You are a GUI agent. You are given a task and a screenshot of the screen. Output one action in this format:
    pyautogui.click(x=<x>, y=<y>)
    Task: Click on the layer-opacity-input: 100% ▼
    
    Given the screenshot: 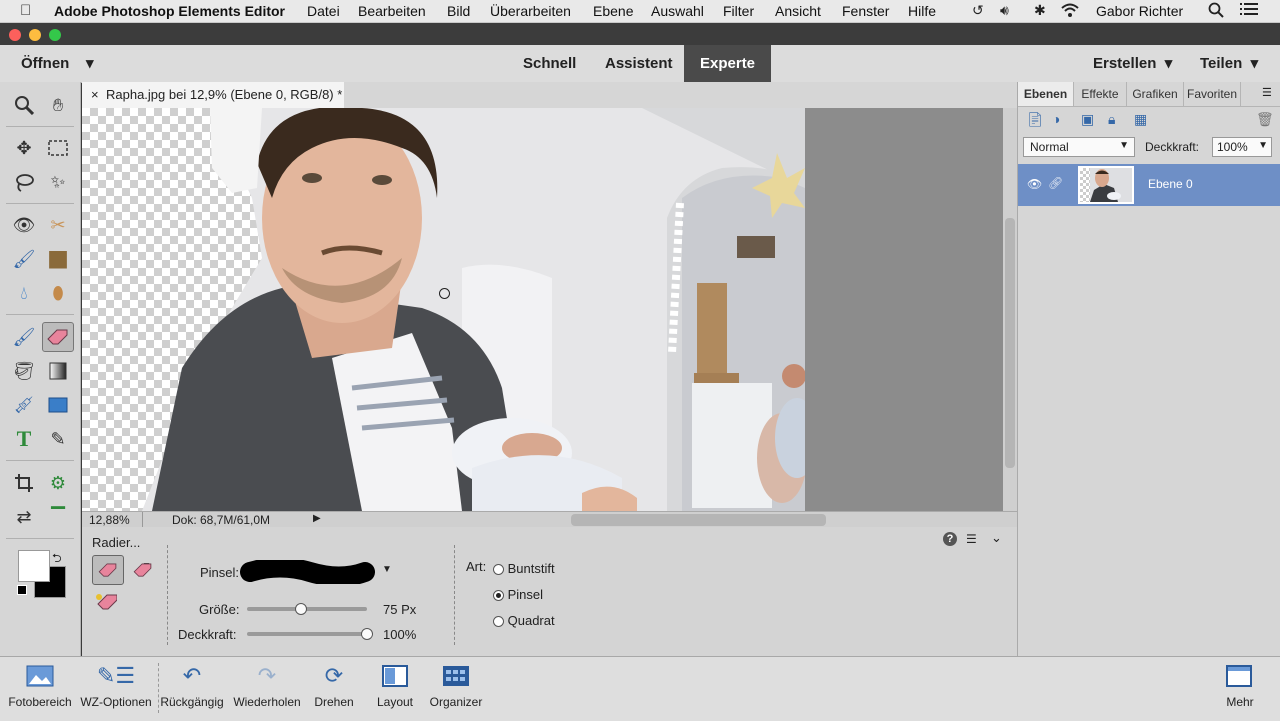 What is the action you would take?
    pyautogui.click(x=1242, y=147)
    